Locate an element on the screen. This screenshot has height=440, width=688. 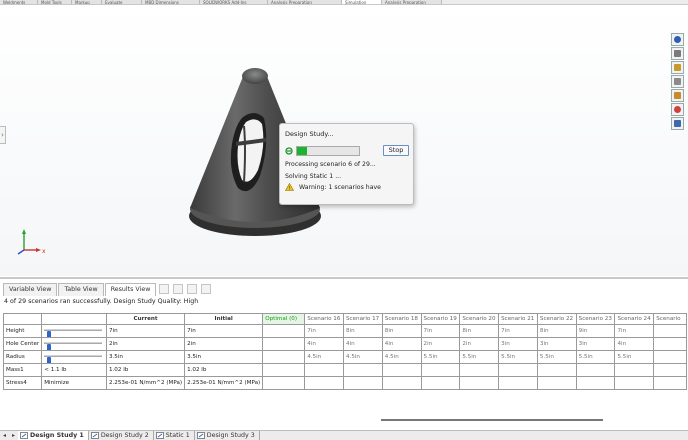
gallery-icon is located at coordinates (677, 95).